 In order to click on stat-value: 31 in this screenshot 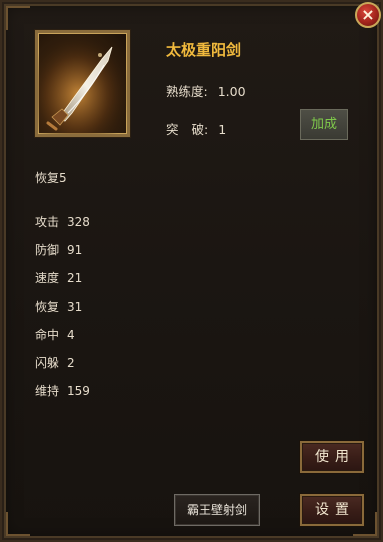, I will do `click(75, 306)`.